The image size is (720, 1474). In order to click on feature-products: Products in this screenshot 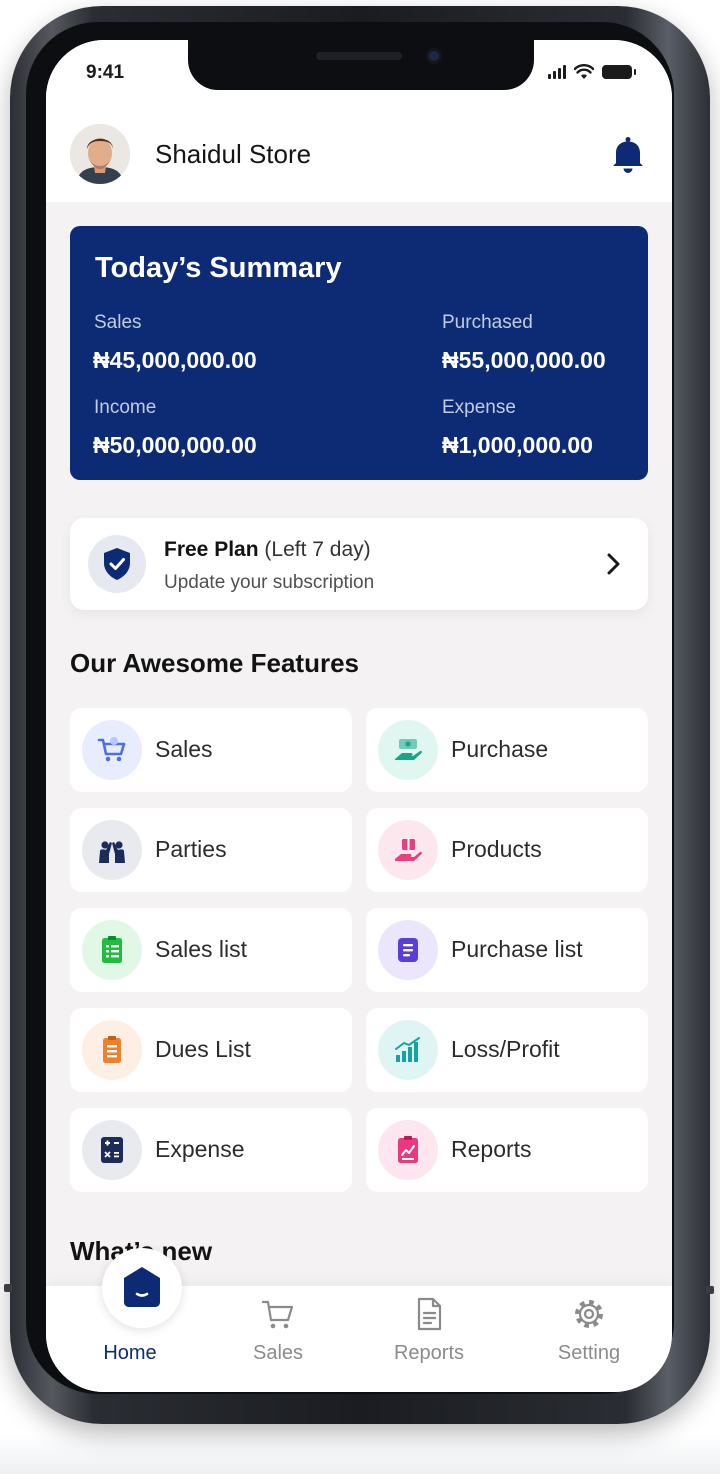, I will do `click(507, 850)`.